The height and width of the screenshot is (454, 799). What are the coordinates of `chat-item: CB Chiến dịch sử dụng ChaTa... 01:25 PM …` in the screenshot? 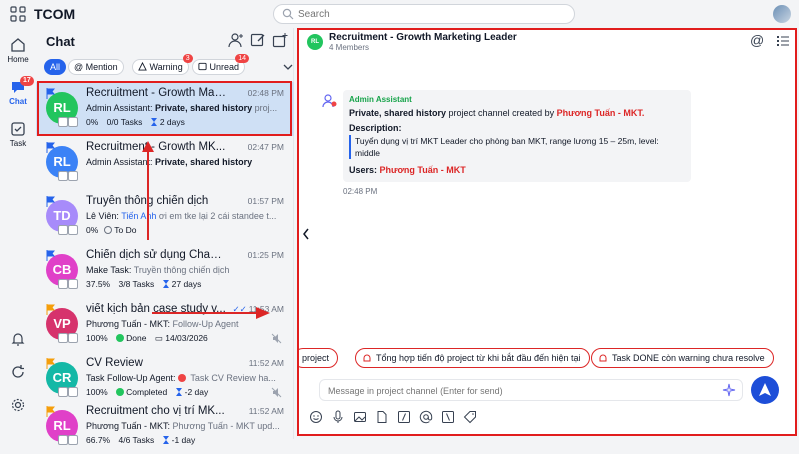 It's located at (165, 271).